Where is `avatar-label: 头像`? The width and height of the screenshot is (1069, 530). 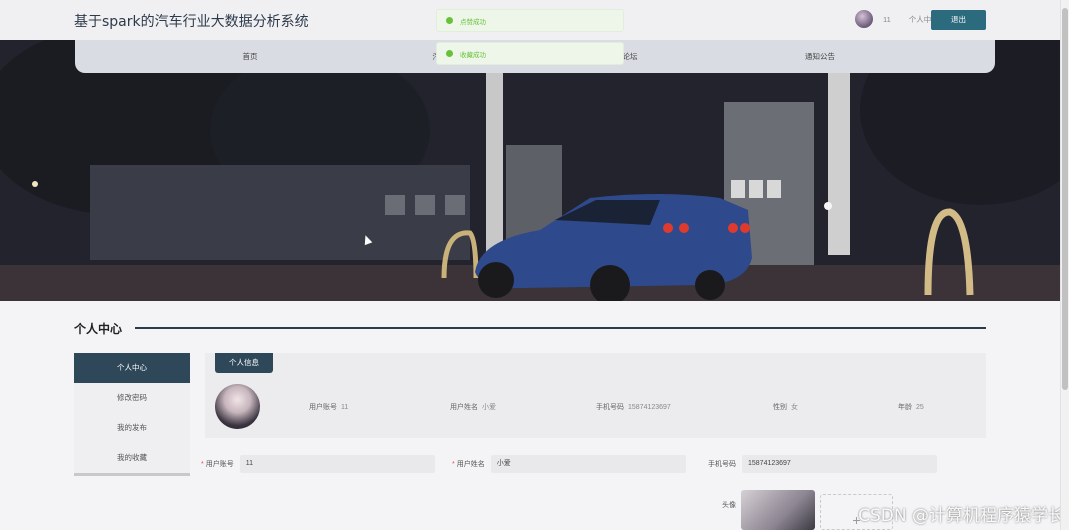
avatar-label: 头像 is located at coordinates (729, 505).